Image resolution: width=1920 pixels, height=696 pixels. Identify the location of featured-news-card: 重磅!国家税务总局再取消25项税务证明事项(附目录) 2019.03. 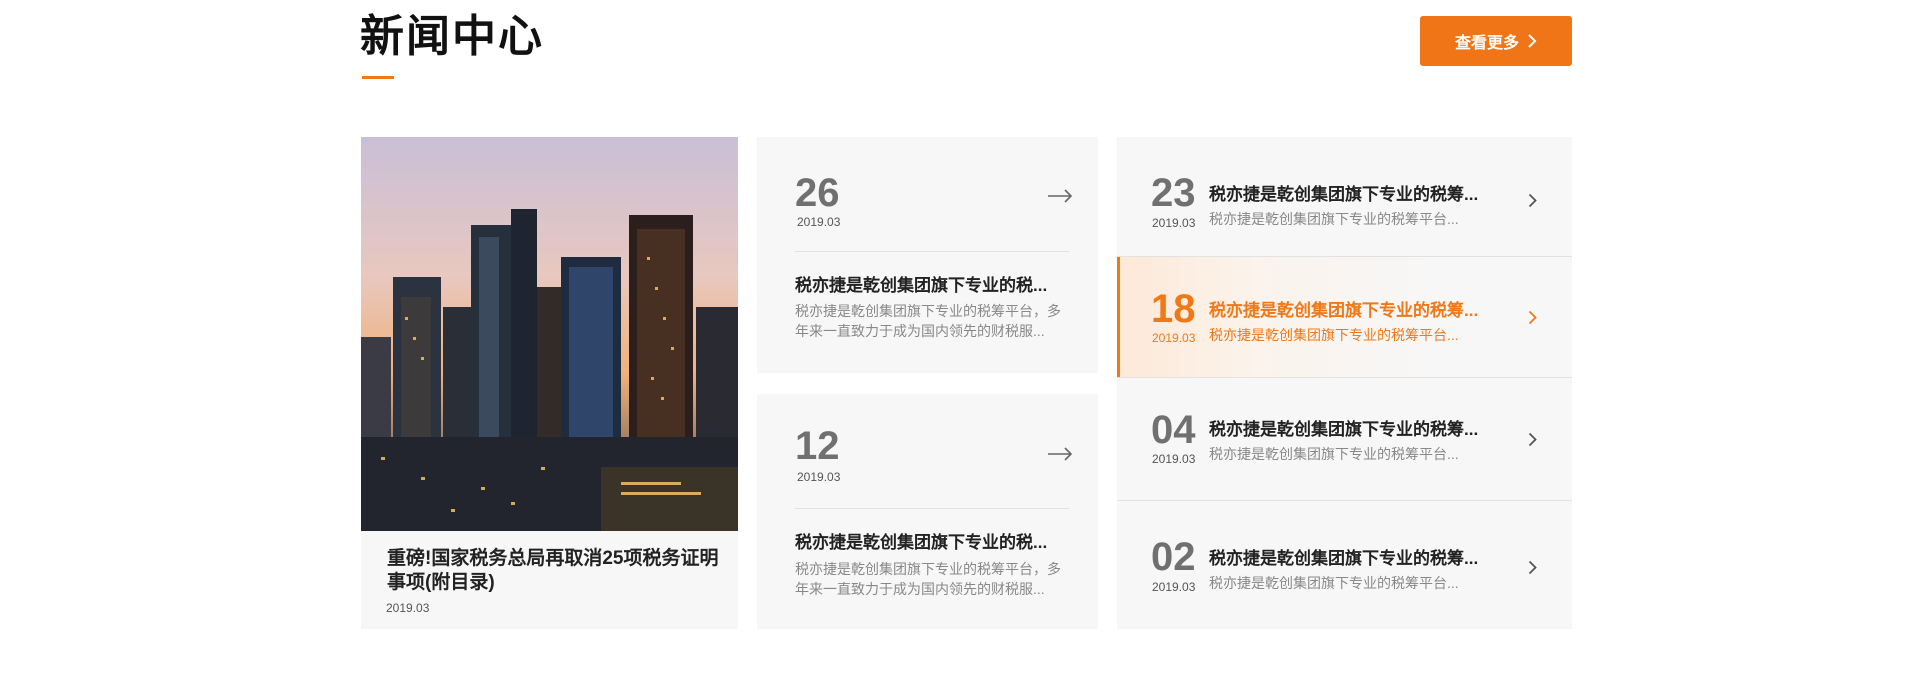
(549, 383).